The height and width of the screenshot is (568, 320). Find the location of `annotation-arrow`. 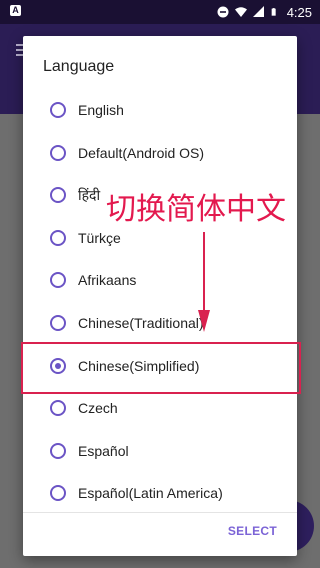

annotation-arrow is located at coordinates (204, 282).